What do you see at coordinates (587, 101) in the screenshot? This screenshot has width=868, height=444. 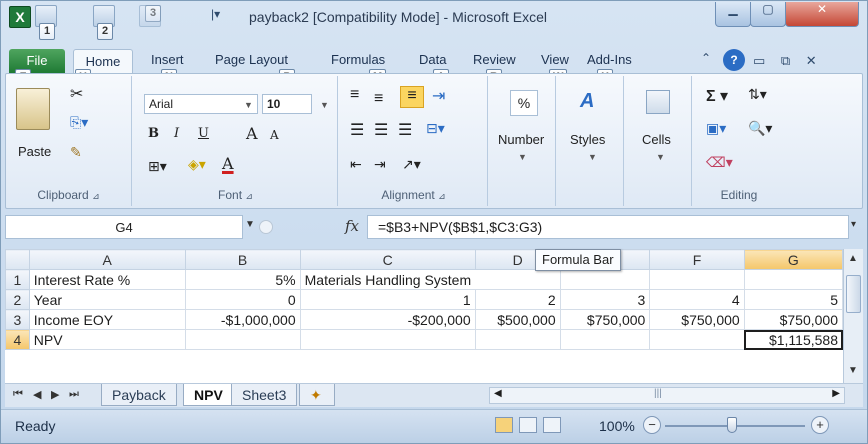 I see `styles-icon: A` at bounding box center [587, 101].